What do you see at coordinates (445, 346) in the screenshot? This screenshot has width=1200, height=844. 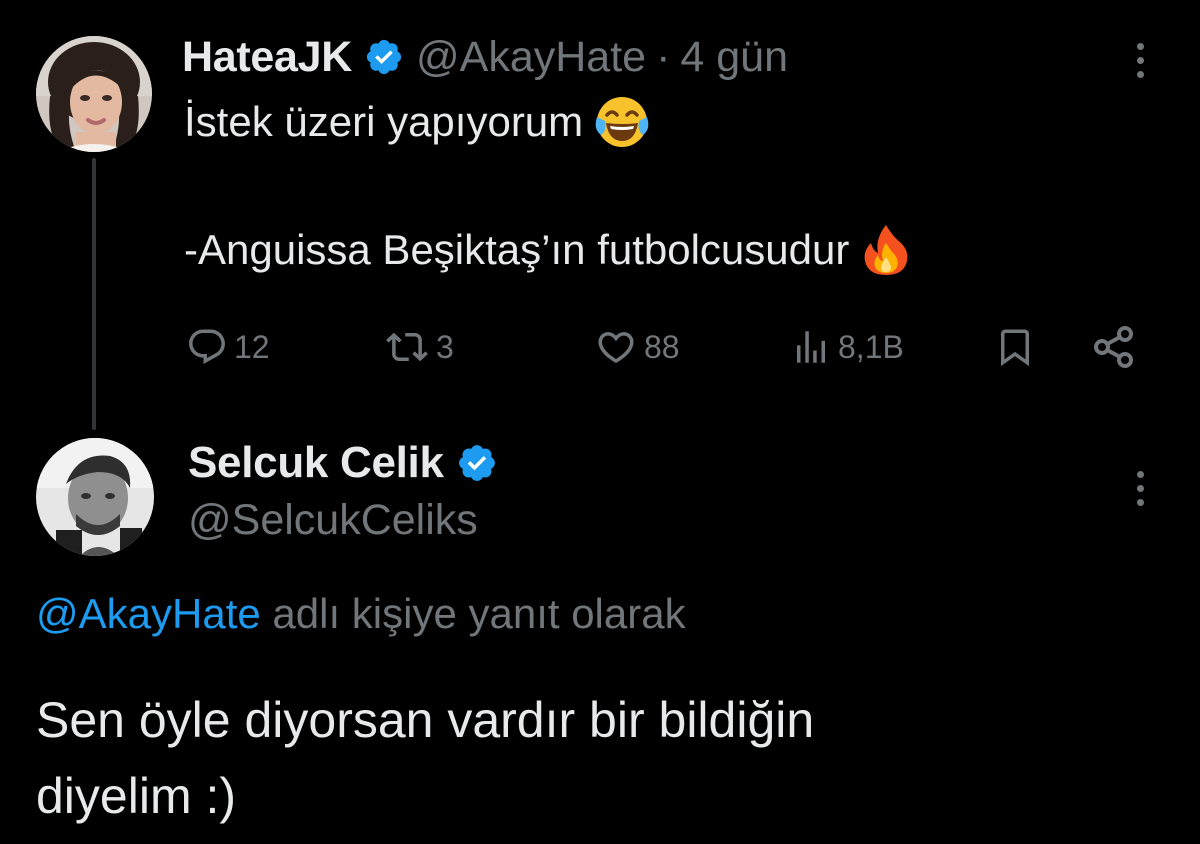 I see `retweet-count: 3` at bounding box center [445, 346].